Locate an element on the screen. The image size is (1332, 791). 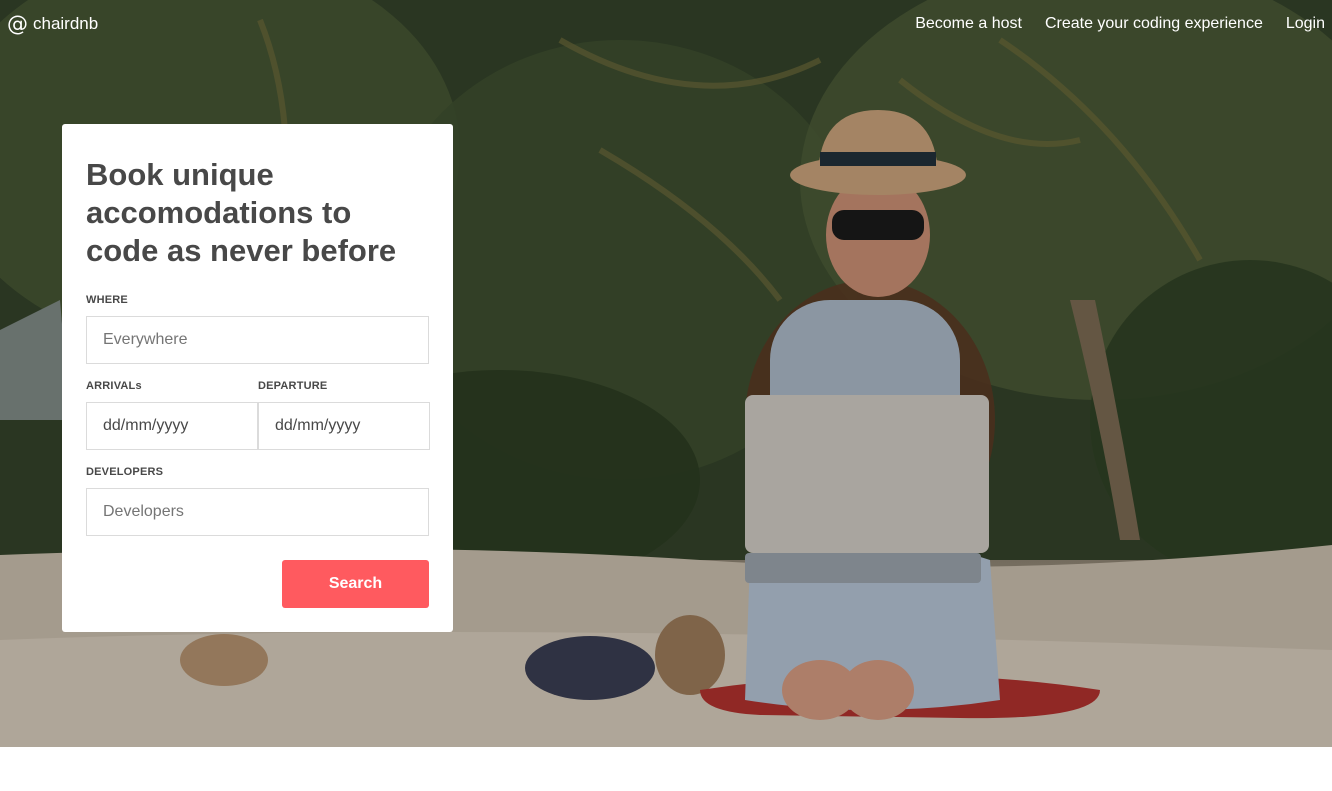
brand-name: chairdnb is located at coordinates (66, 23).